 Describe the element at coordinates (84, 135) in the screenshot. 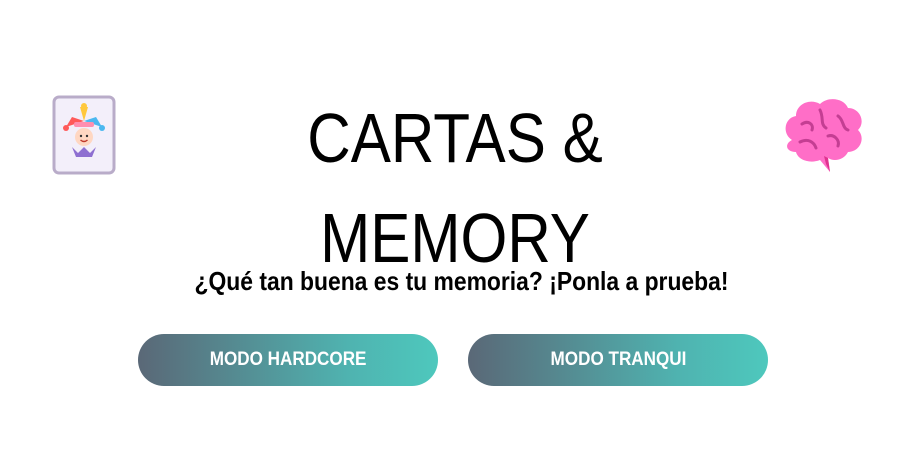

I see `joker-card-icon` at that location.